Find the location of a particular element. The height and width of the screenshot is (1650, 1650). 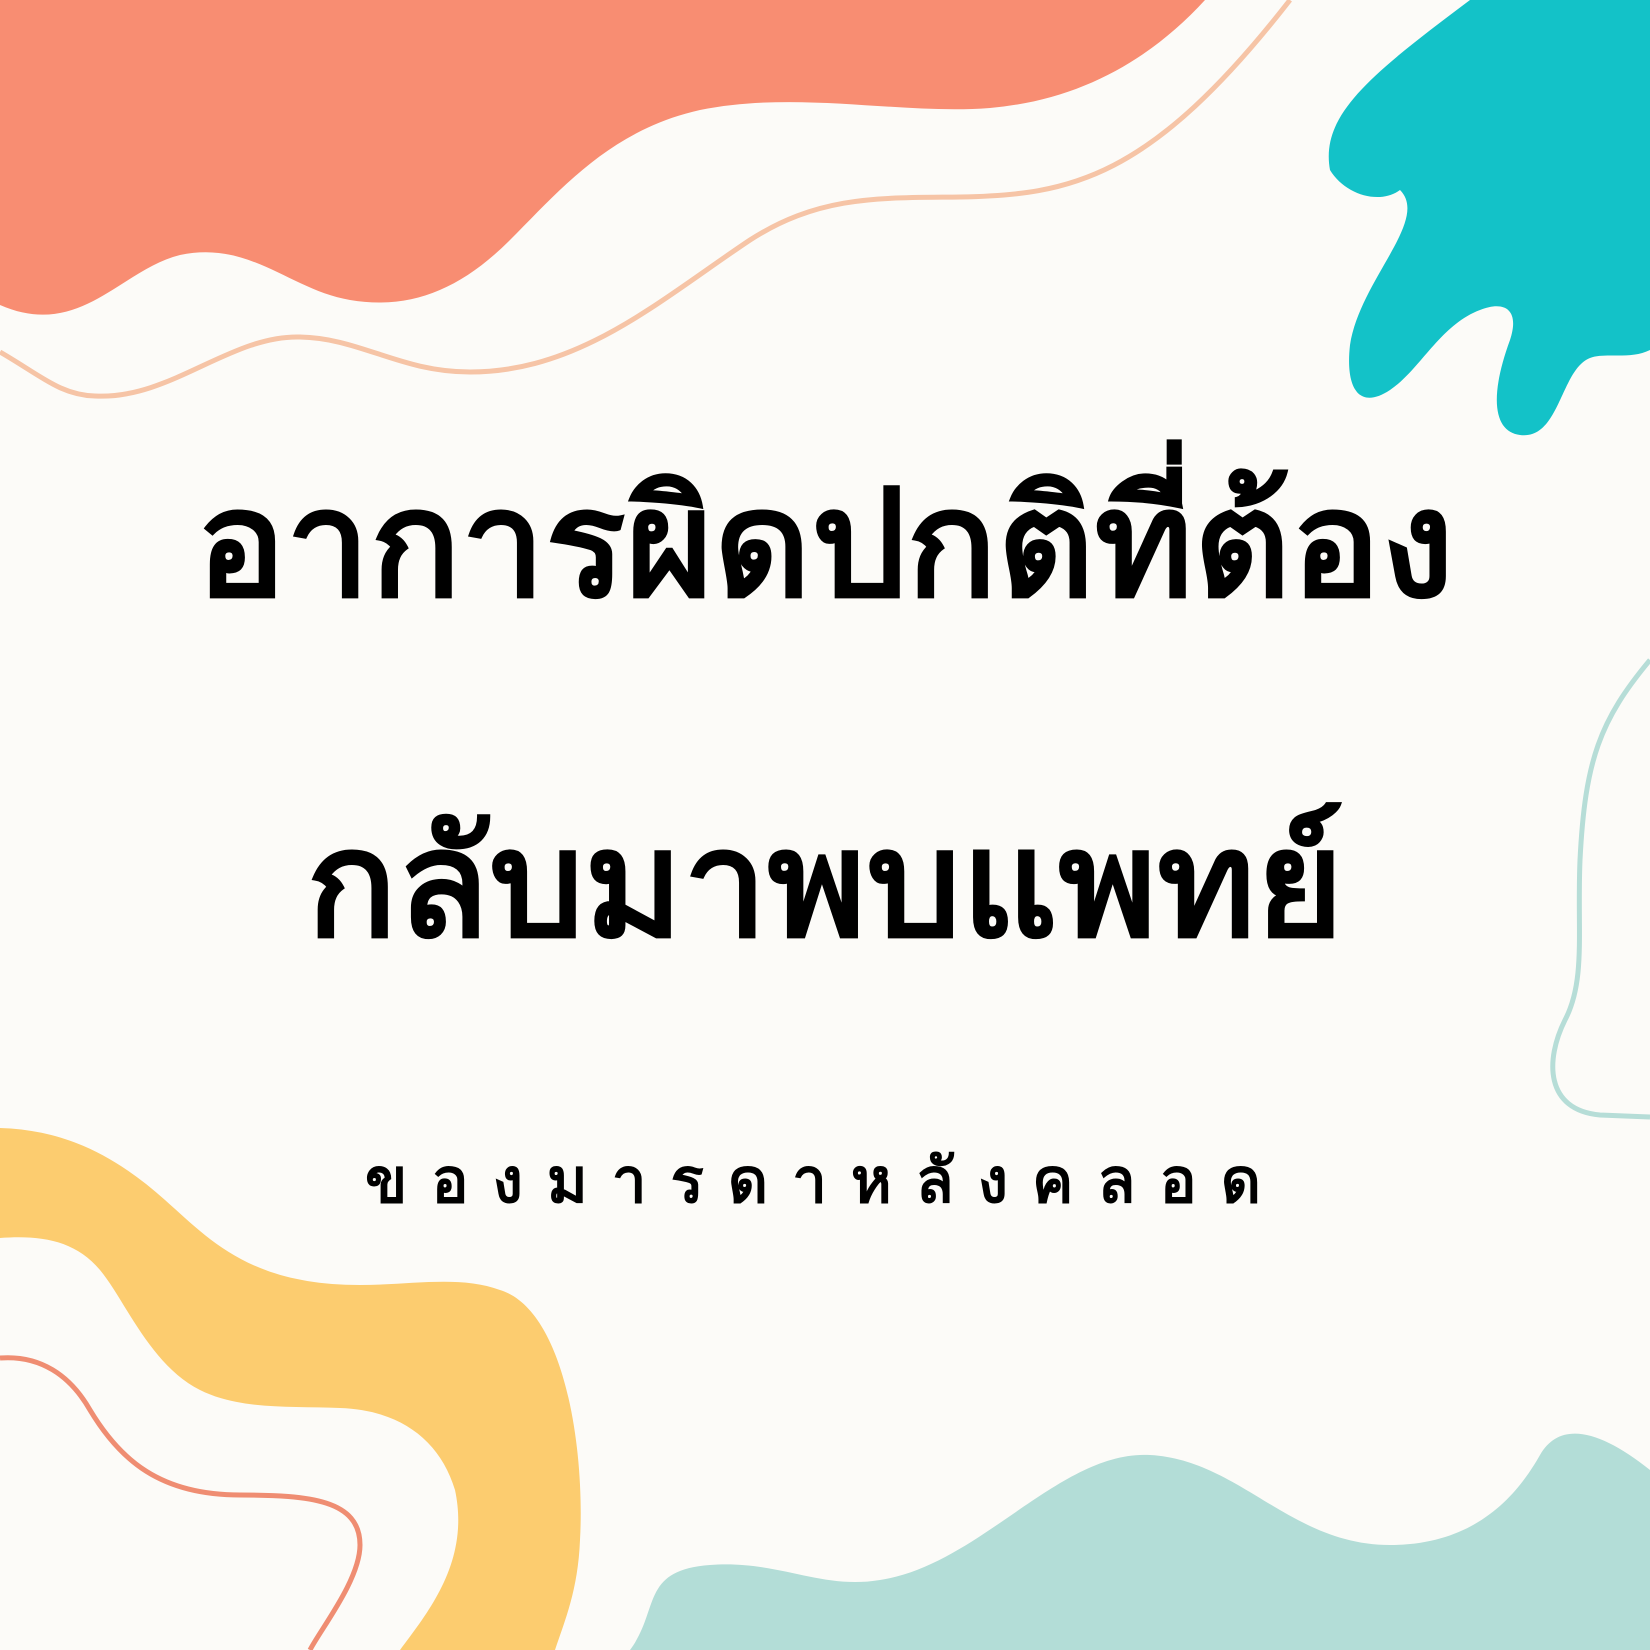

page-subtitle: ของมารดาหลังคลอด is located at coordinates (825, 1180).